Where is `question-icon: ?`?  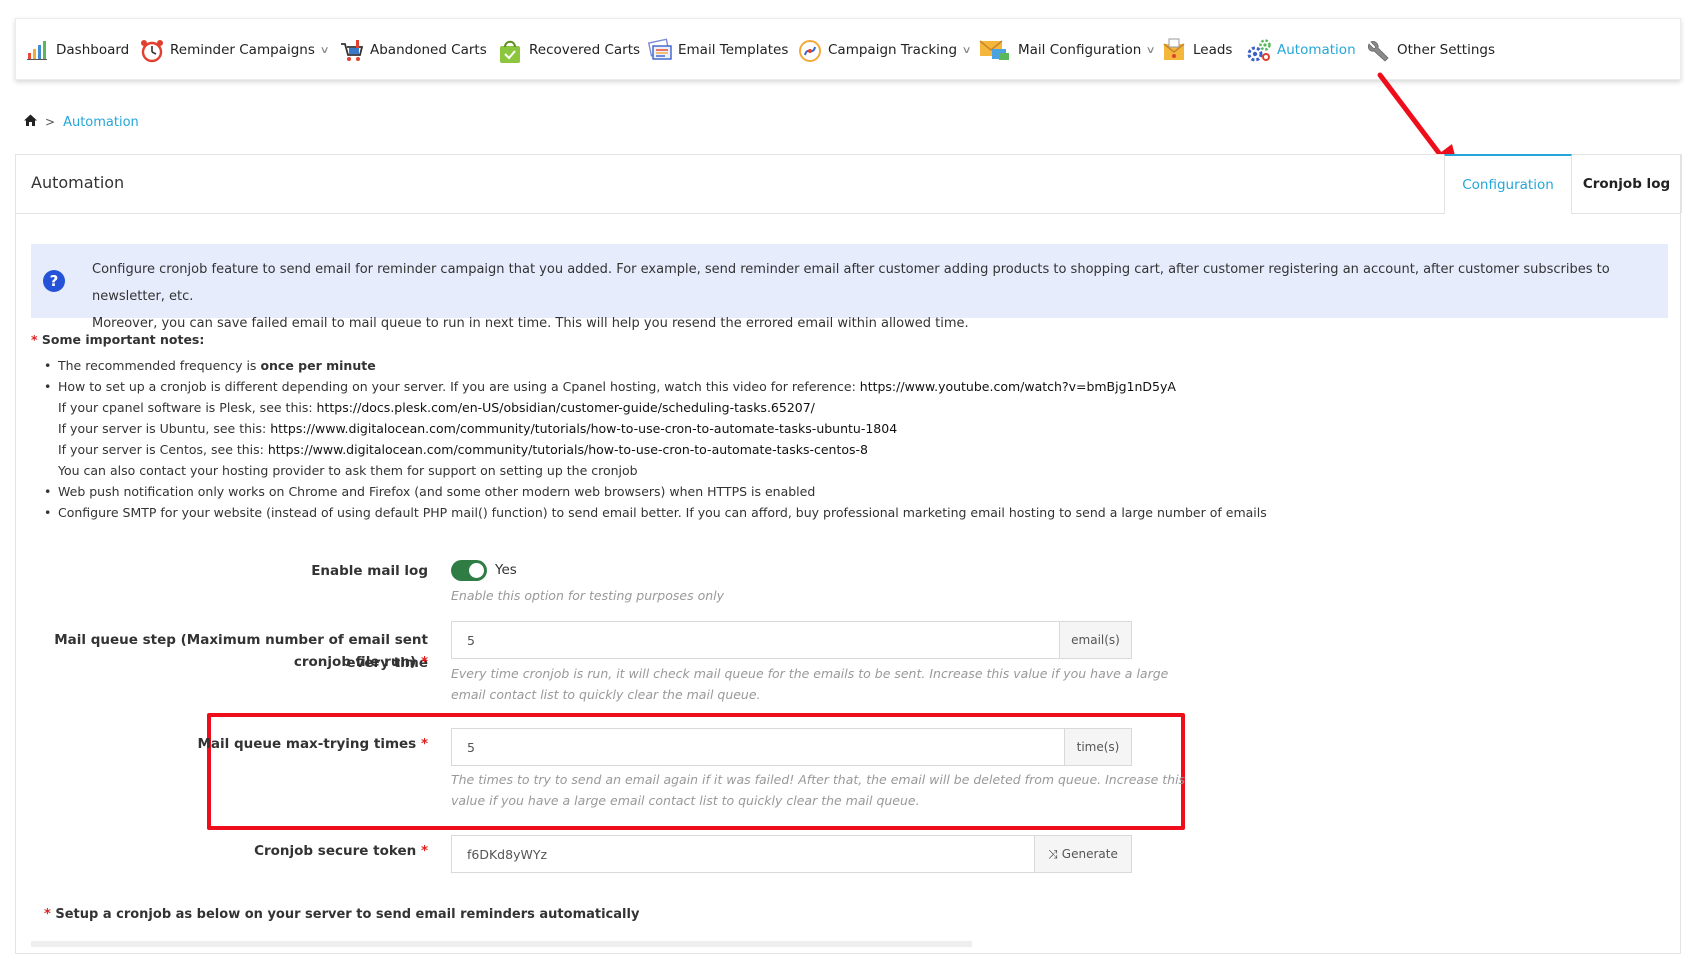
question-icon: ? is located at coordinates (54, 281).